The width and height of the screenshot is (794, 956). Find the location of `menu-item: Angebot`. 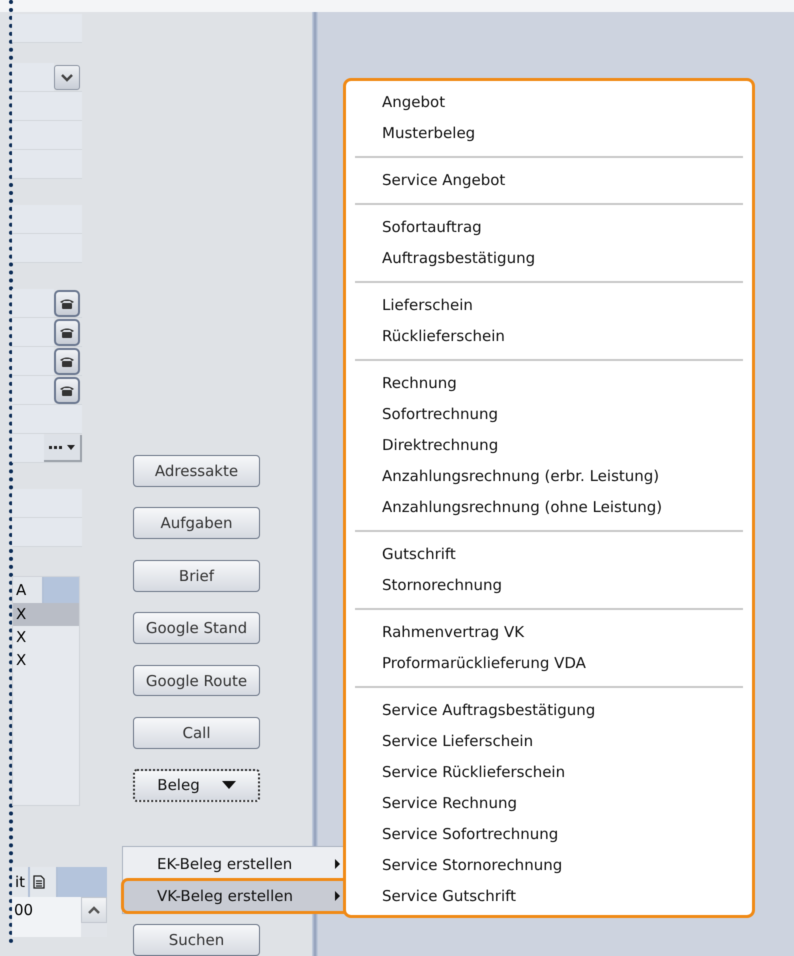

menu-item: Angebot is located at coordinates (549, 102).